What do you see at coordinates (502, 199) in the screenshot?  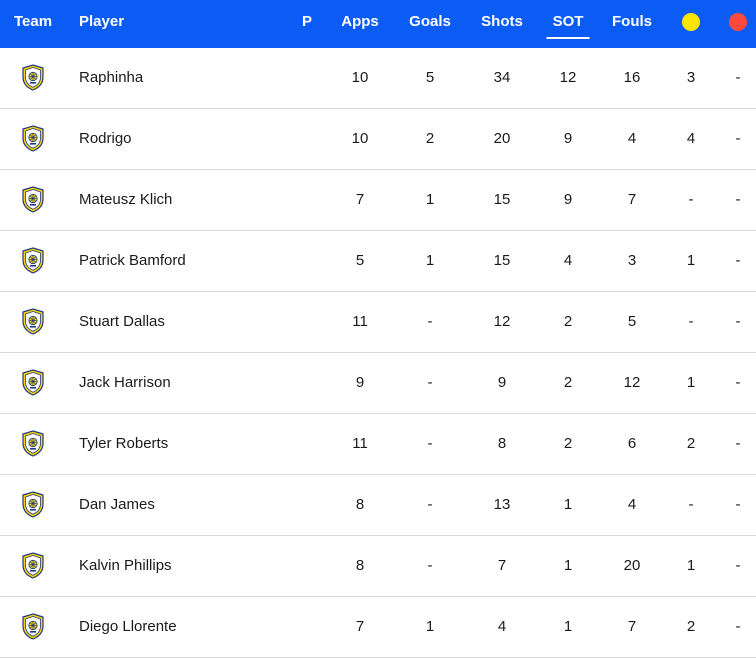 I see `stat-shots: 15` at bounding box center [502, 199].